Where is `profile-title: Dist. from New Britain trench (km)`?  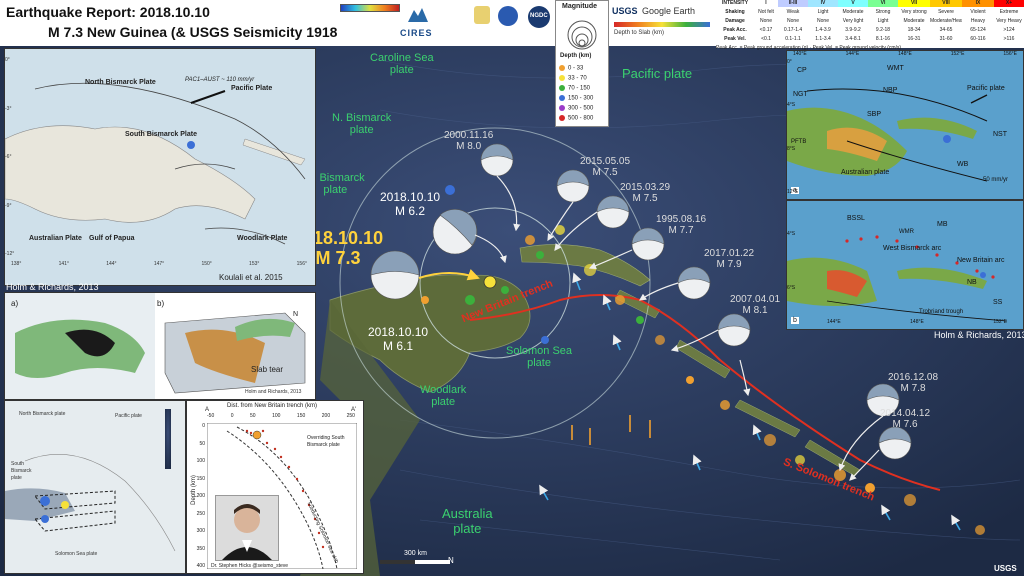
profile-title: Dist. from New Britain trench (km) is located at coordinates (272, 406).